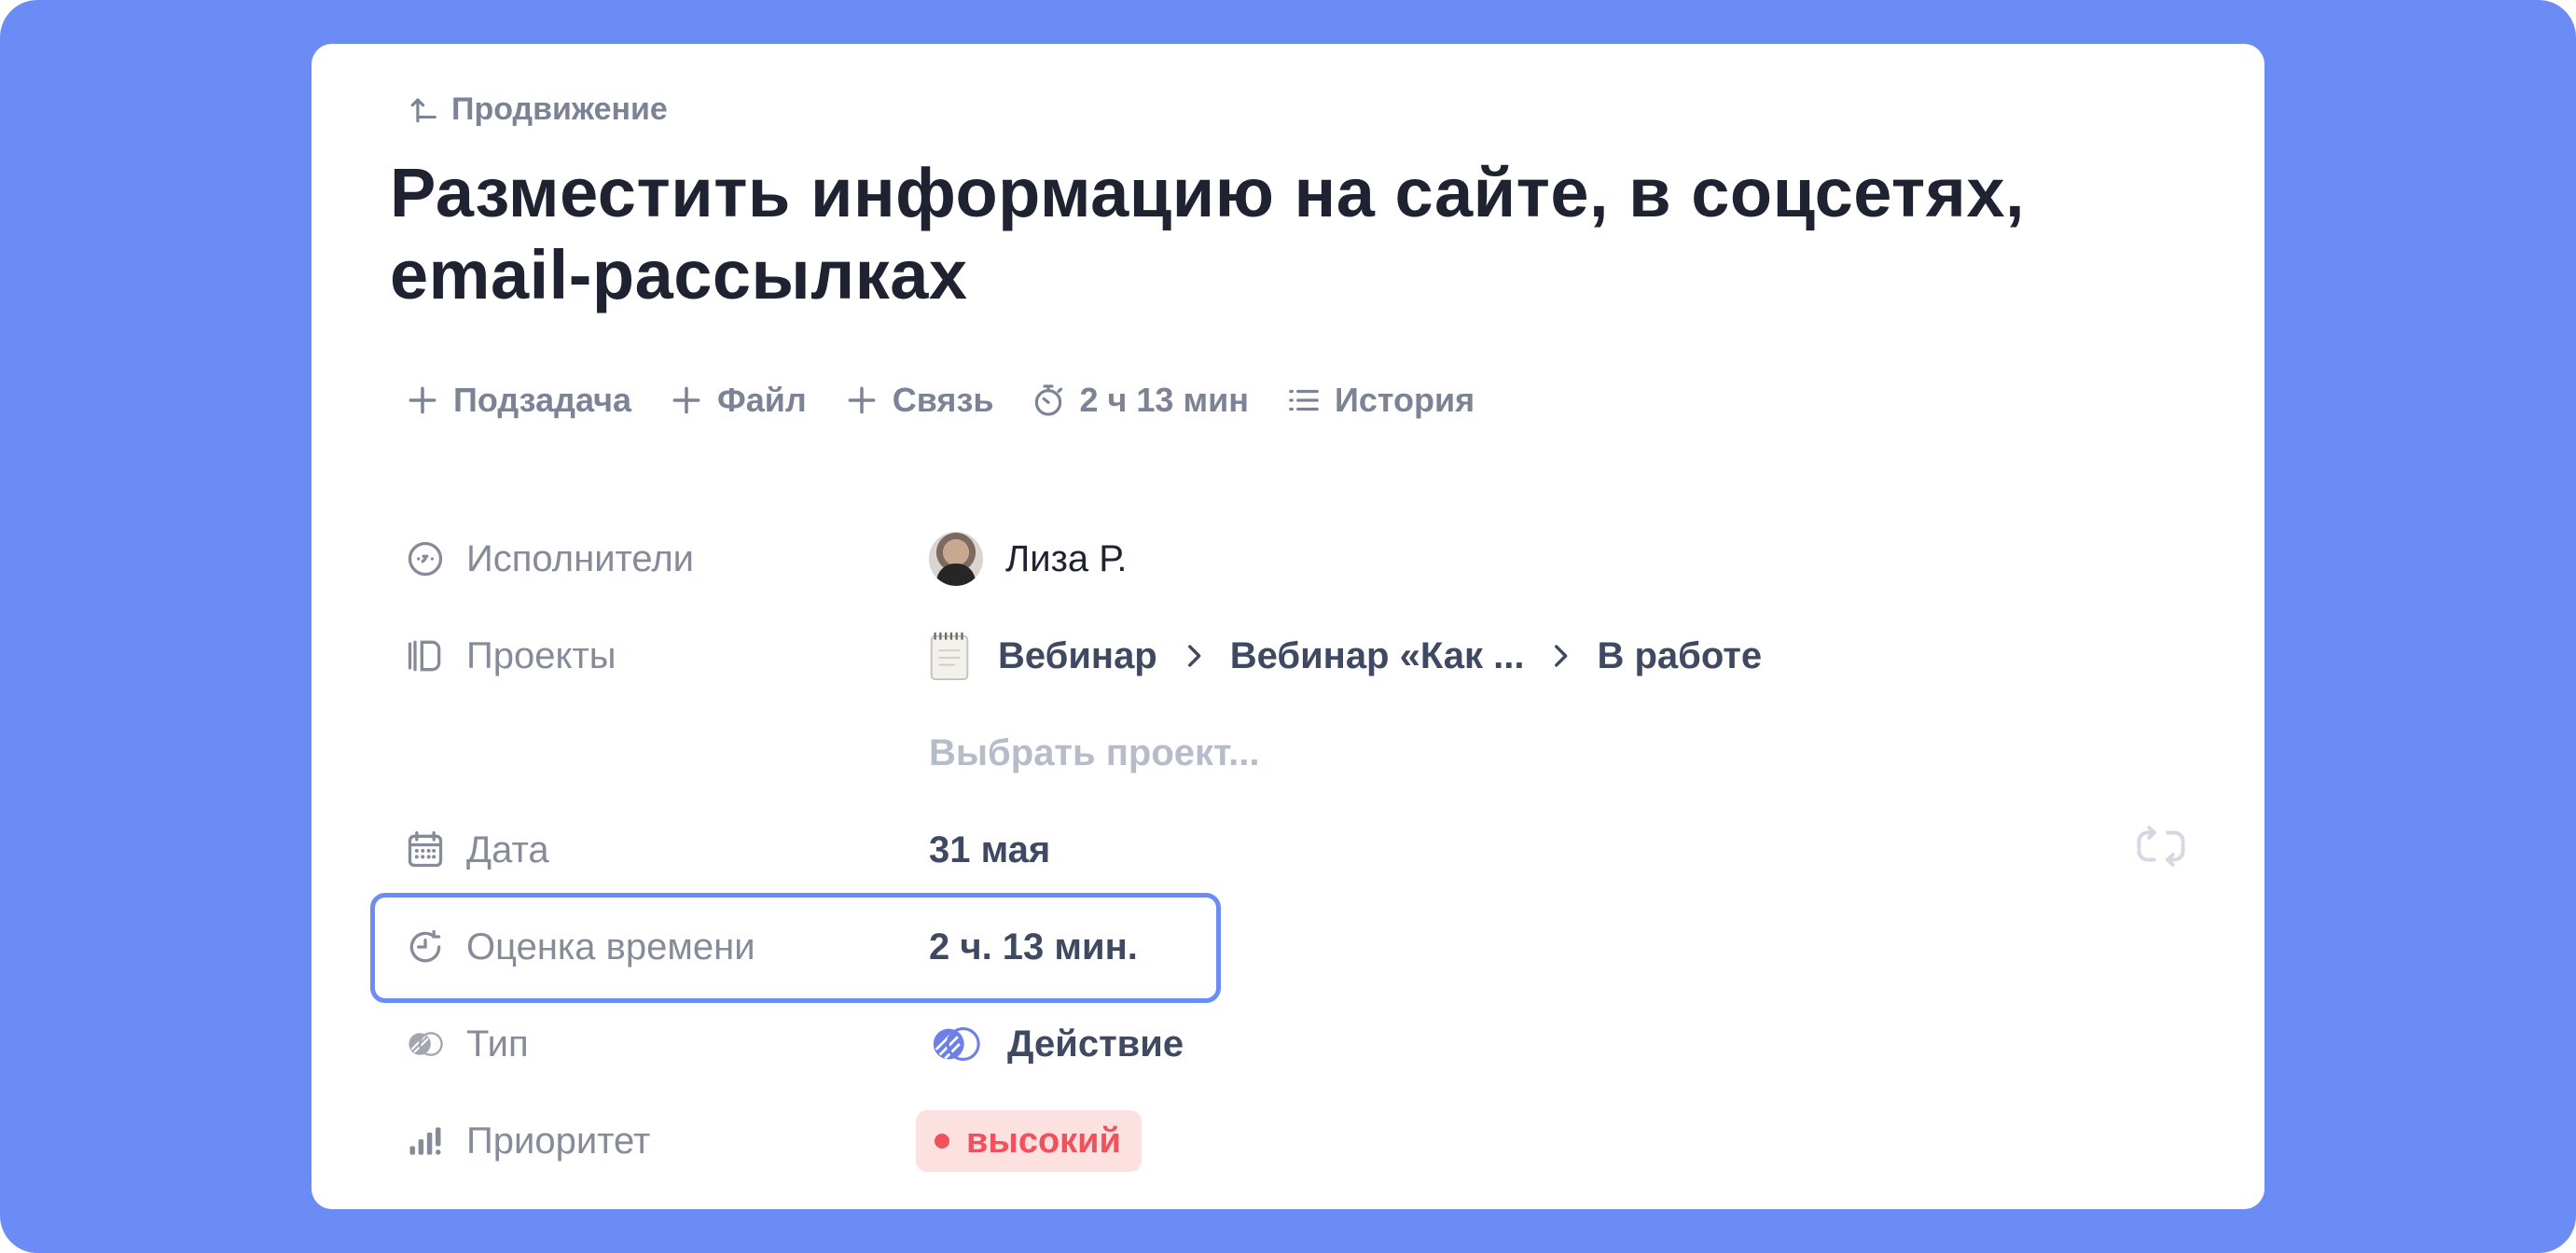  What do you see at coordinates (957, 1044) in the screenshot?
I see `action-type-icon` at bounding box center [957, 1044].